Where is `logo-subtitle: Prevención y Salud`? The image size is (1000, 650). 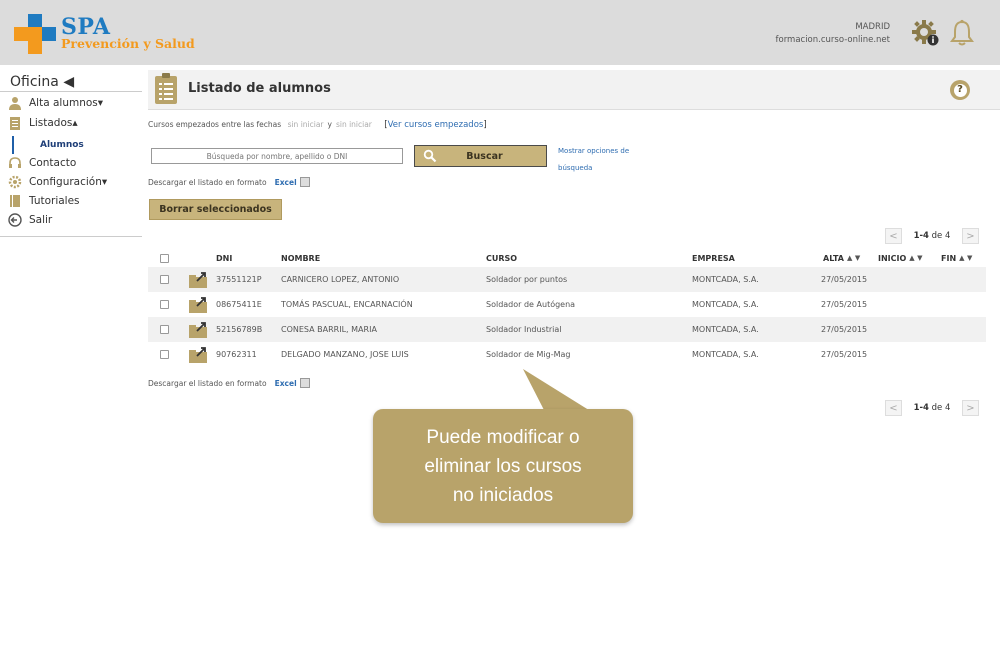
logo-subtitle: Prevención y Salud is located at coordinates (128, 43).